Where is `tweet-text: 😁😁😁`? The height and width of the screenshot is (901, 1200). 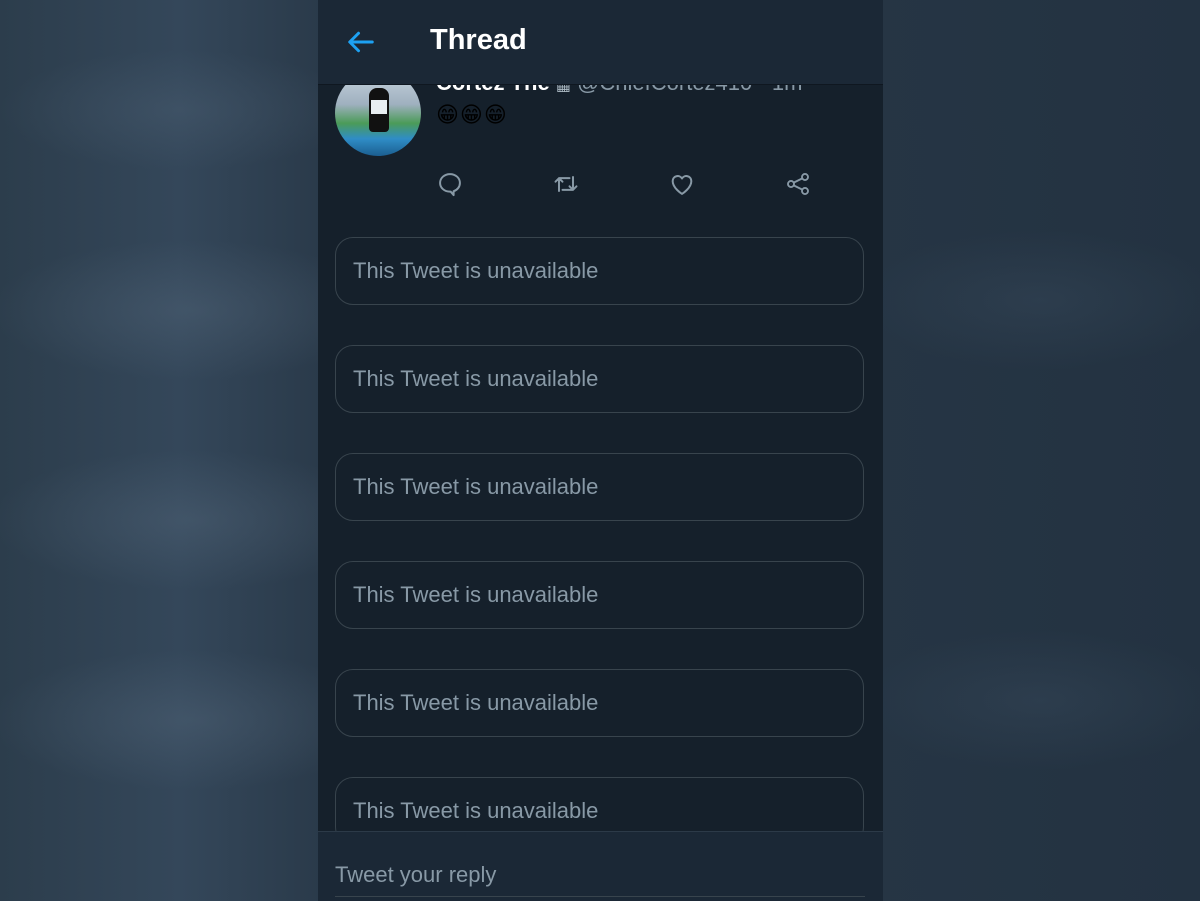
tweet-text: 😁😁😁 is located at coordinates (472, 114).